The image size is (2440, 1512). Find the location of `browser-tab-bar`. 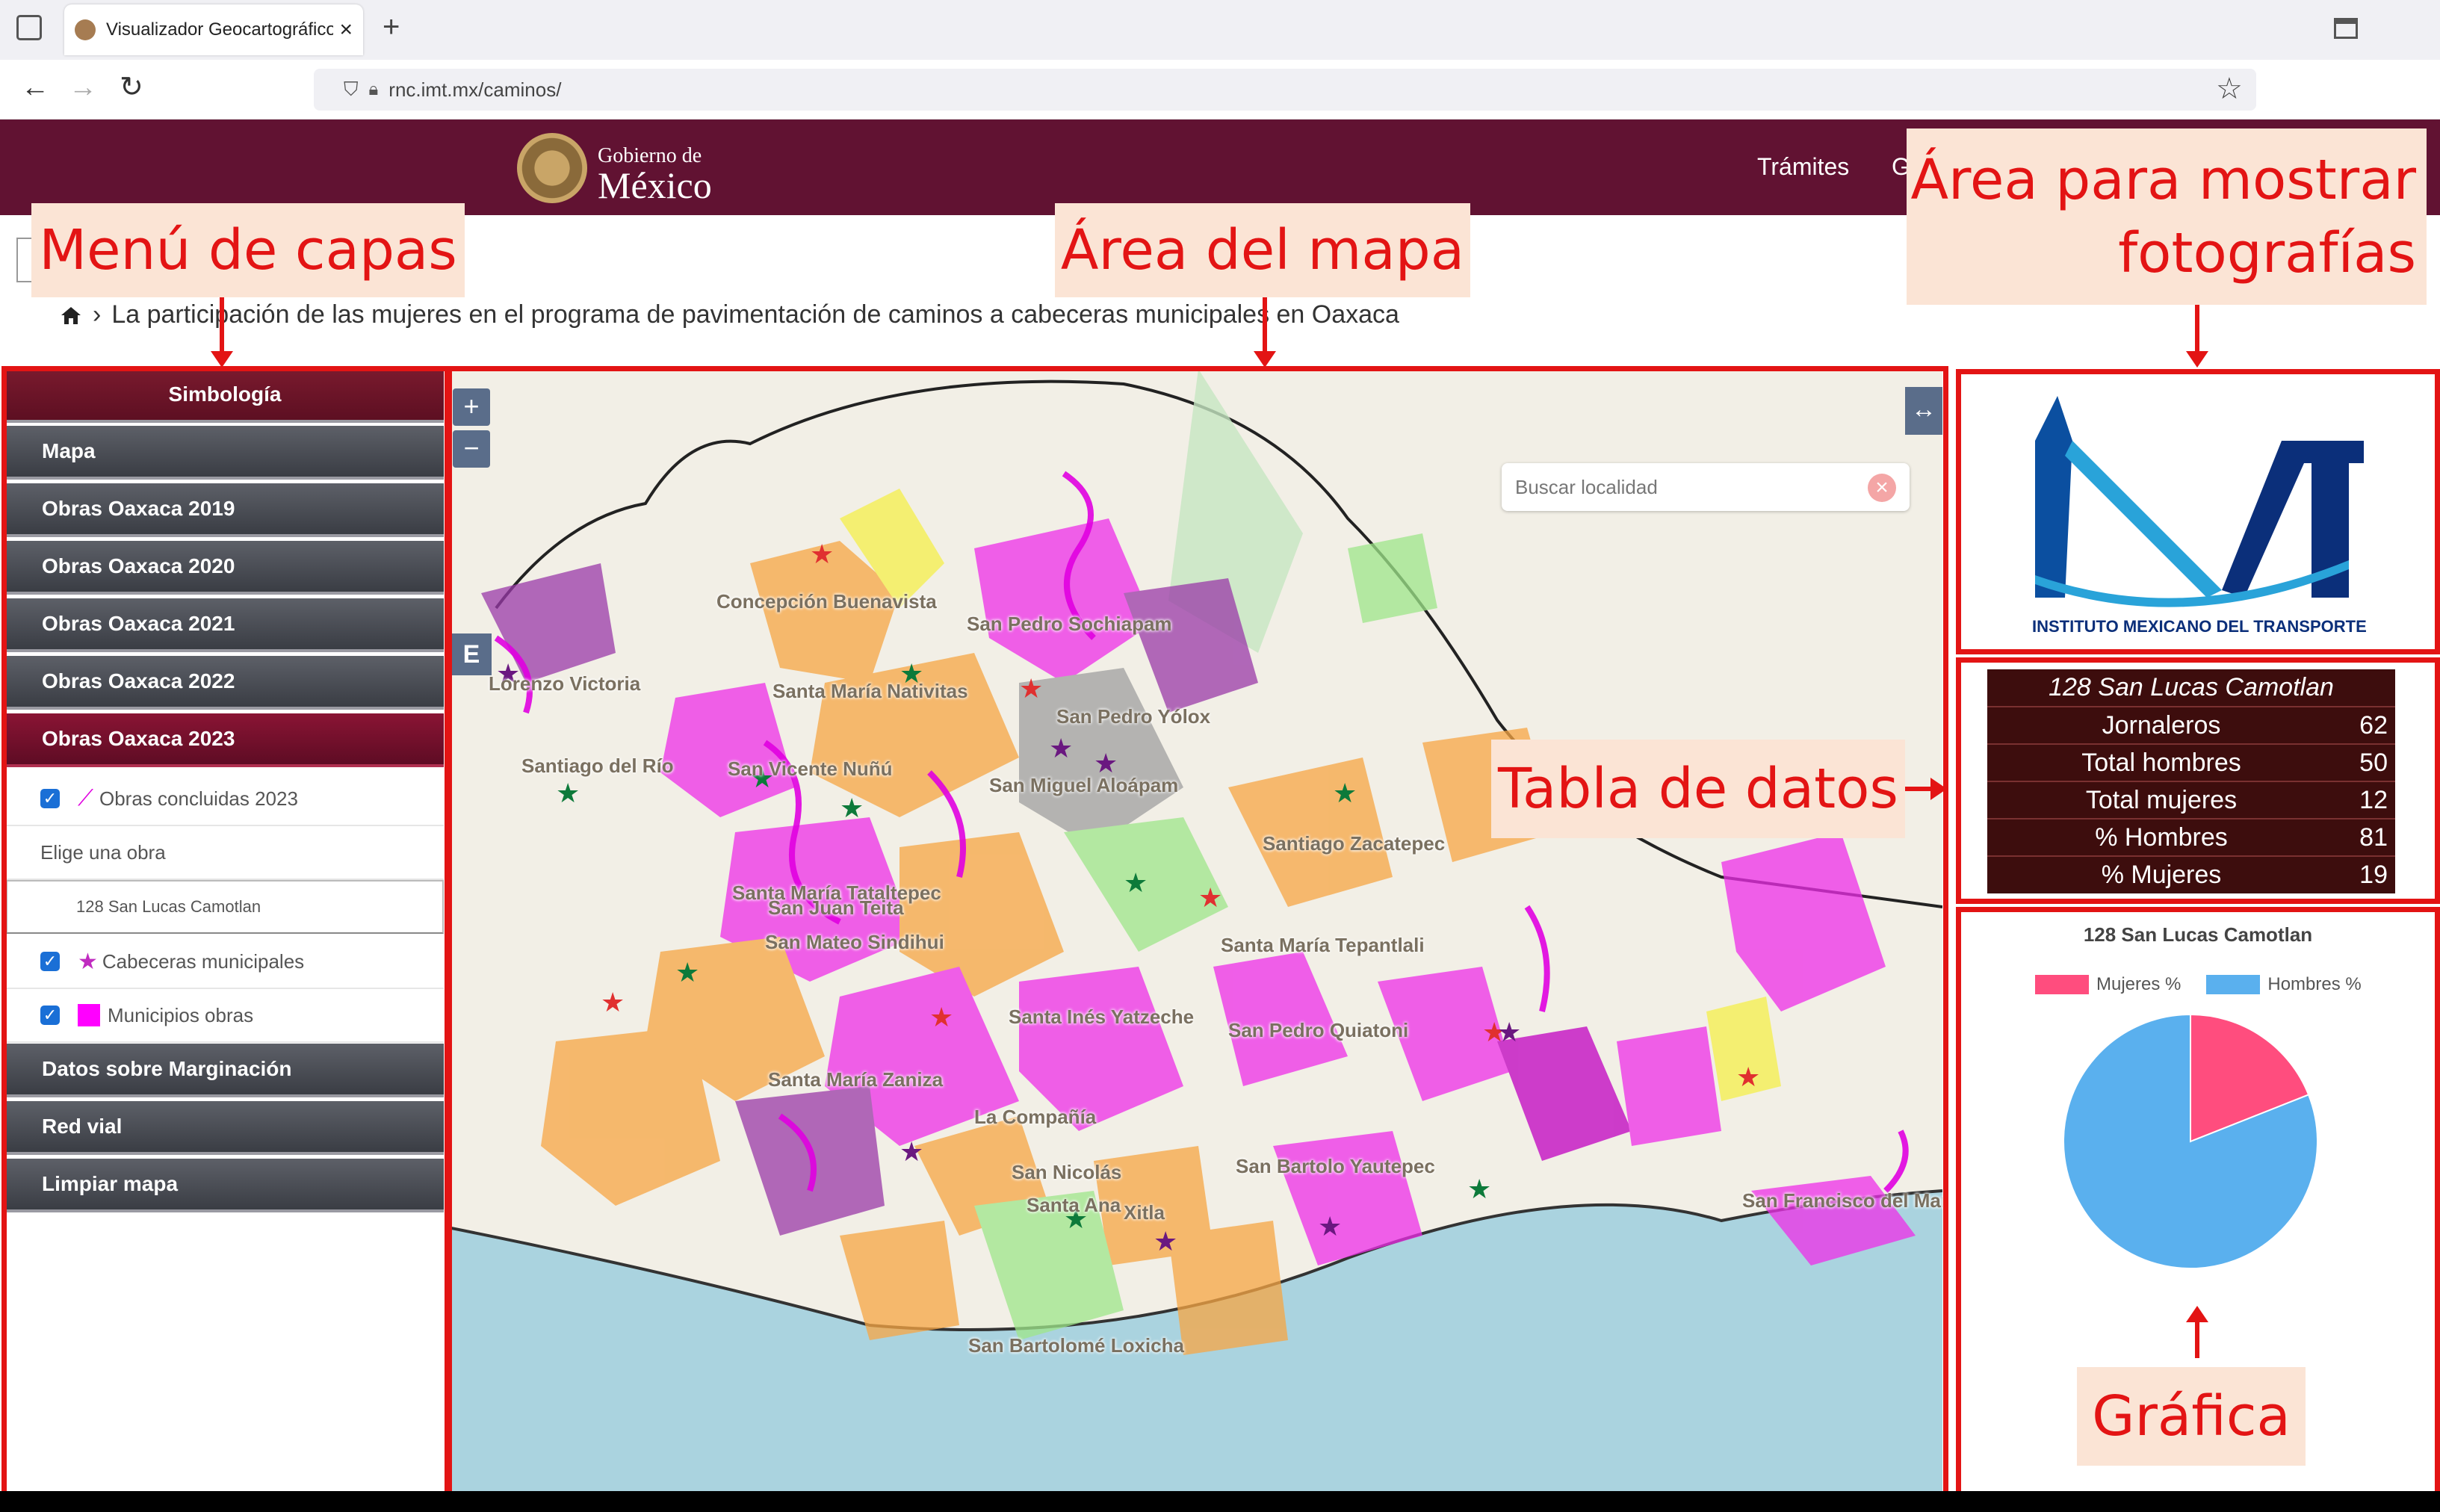

browser-tab-bar is located at coordinates (1220, 30).